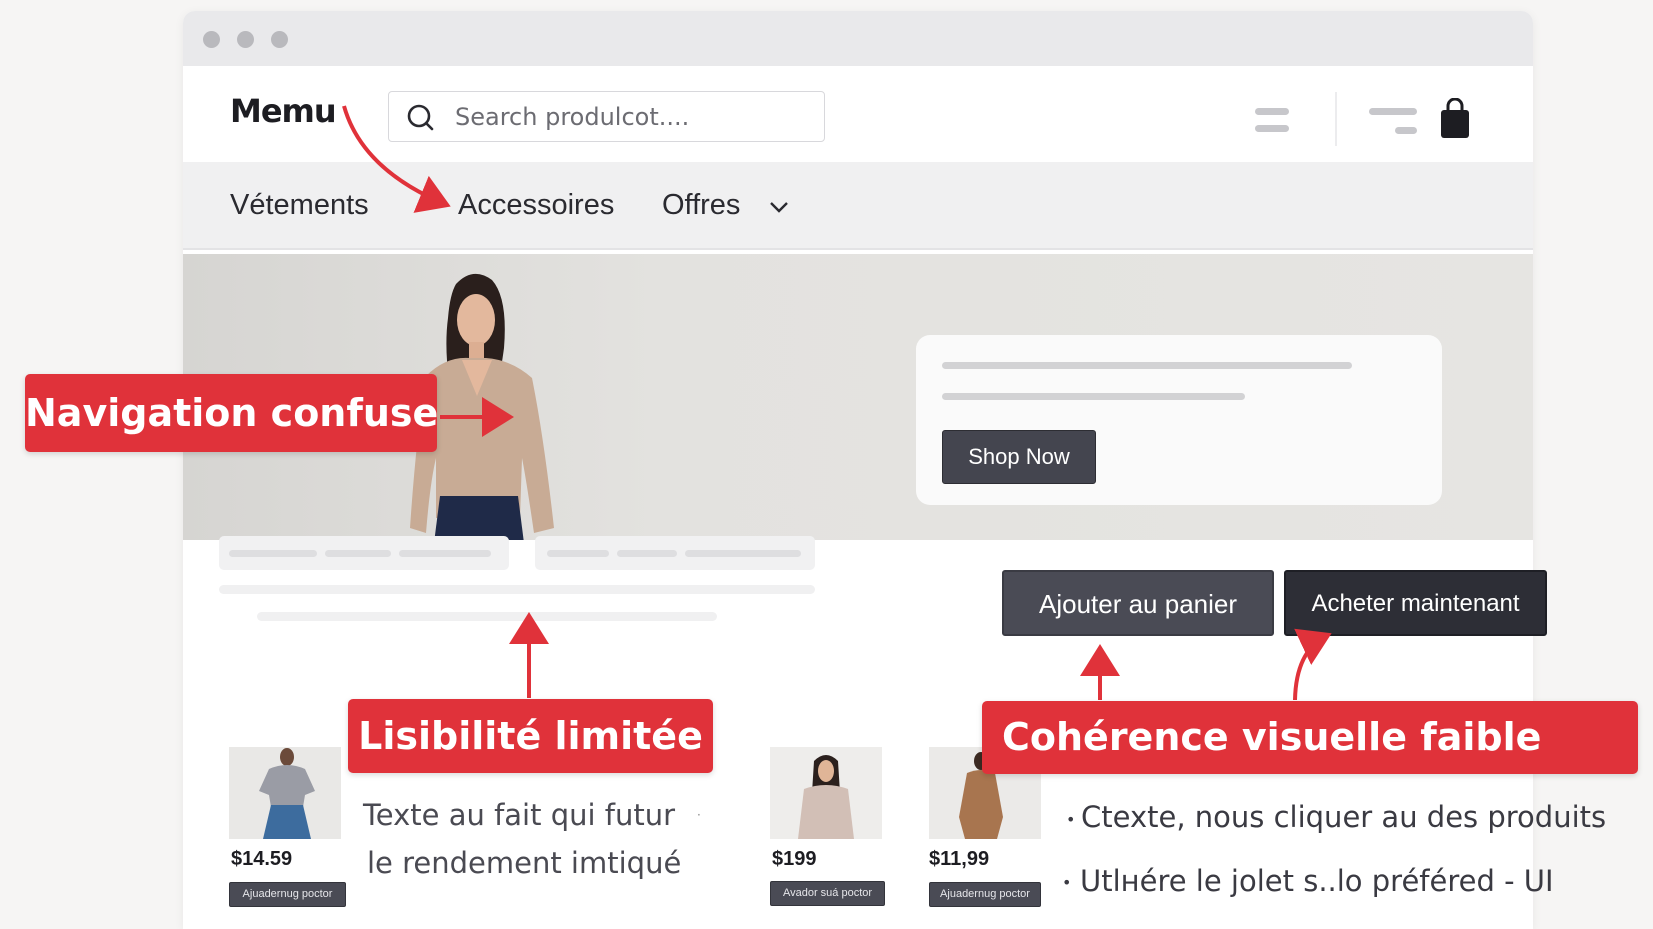  Describe the element at coordinates (279, 39) in the screenshot. I see `window-dot-maximize` at that location.